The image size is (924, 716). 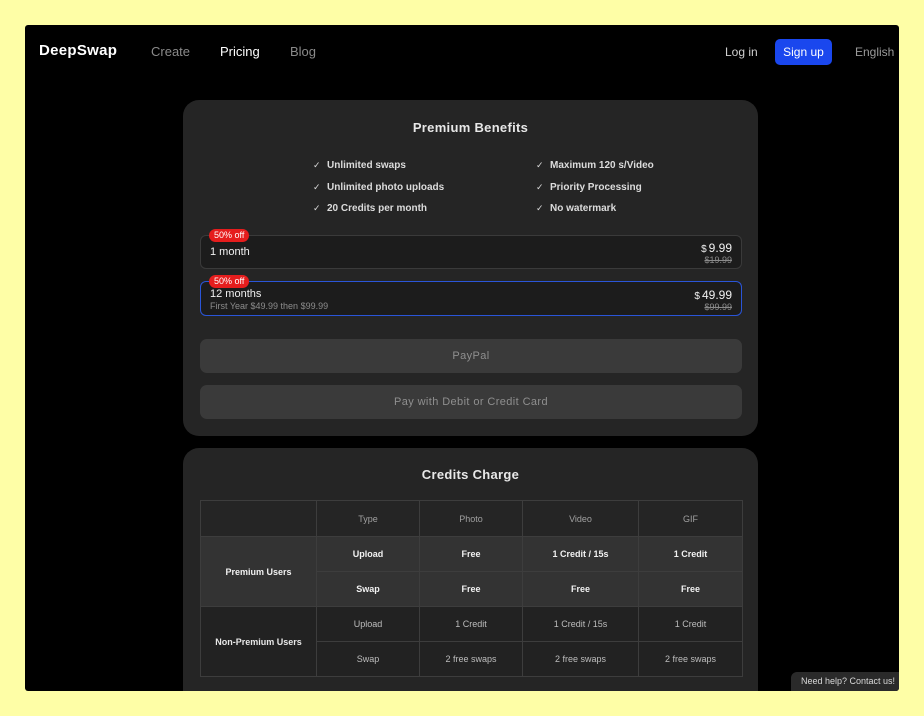 I want to click on benefit-item: ✓ No watermark, so click(x=576, y=208).